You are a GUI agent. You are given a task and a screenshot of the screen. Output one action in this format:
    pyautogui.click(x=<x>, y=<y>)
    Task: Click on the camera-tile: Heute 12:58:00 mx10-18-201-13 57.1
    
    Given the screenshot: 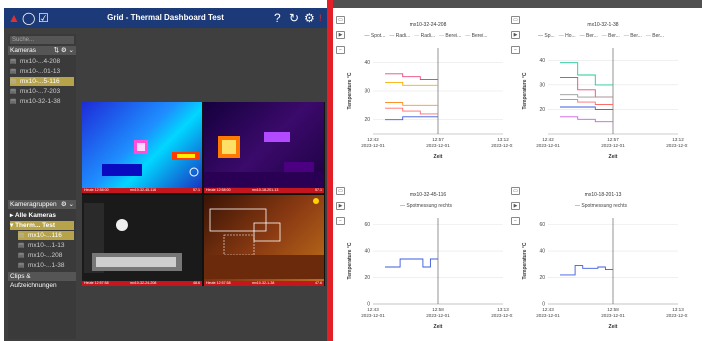 What is the action you would take?
    pyautogui.click(x=264, y=147)
    